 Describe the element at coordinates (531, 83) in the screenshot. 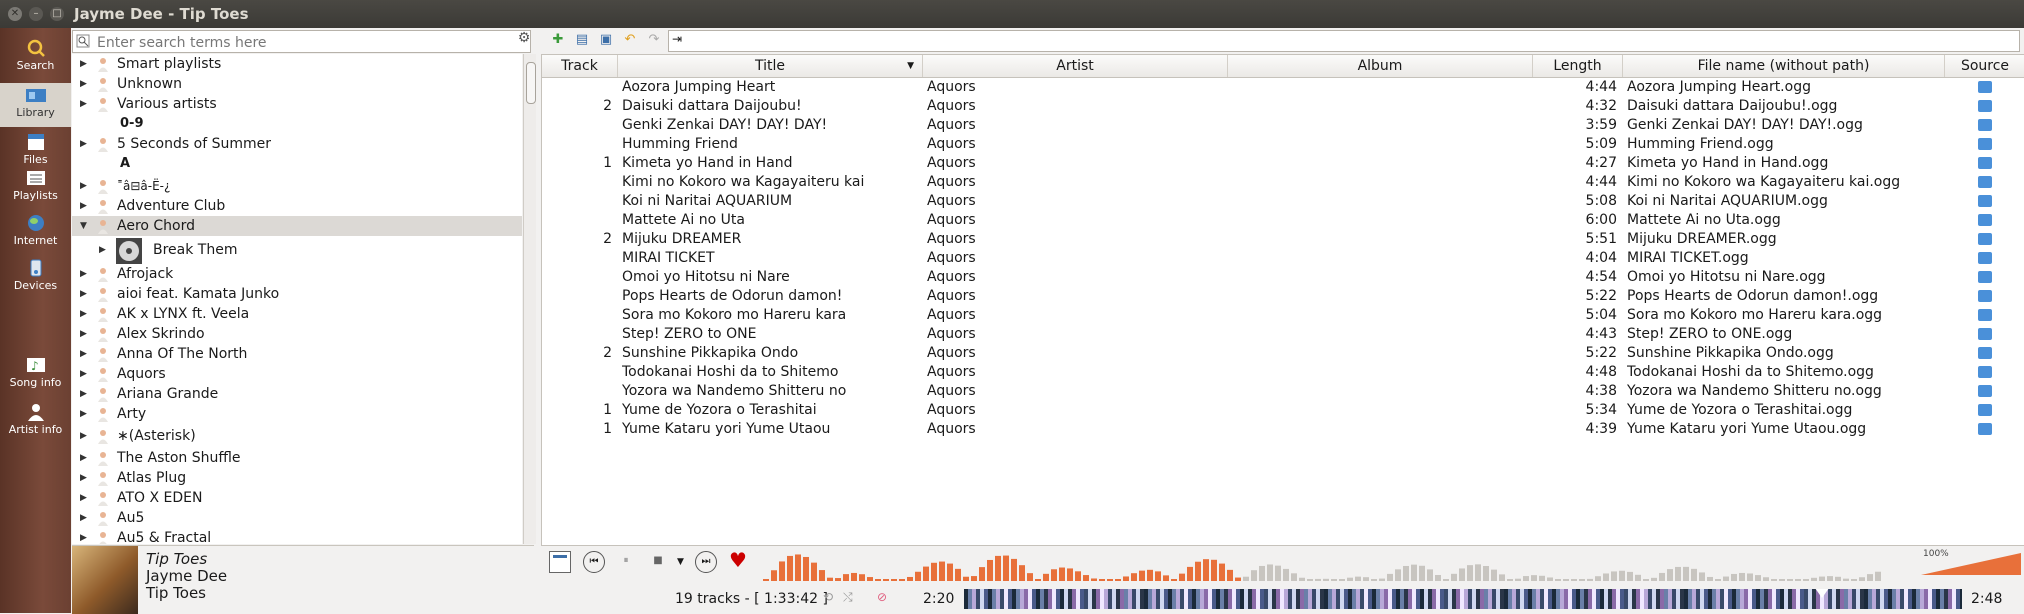

I see `scrollbar-thumb` at that location.